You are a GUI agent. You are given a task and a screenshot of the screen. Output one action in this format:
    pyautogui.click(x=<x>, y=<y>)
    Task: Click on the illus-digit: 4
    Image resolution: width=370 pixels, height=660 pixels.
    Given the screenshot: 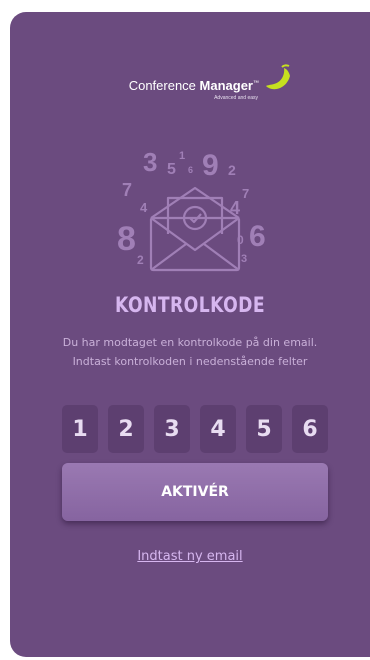 What is the action you would take?
    pyautogui.click(x=144, y=207)
    